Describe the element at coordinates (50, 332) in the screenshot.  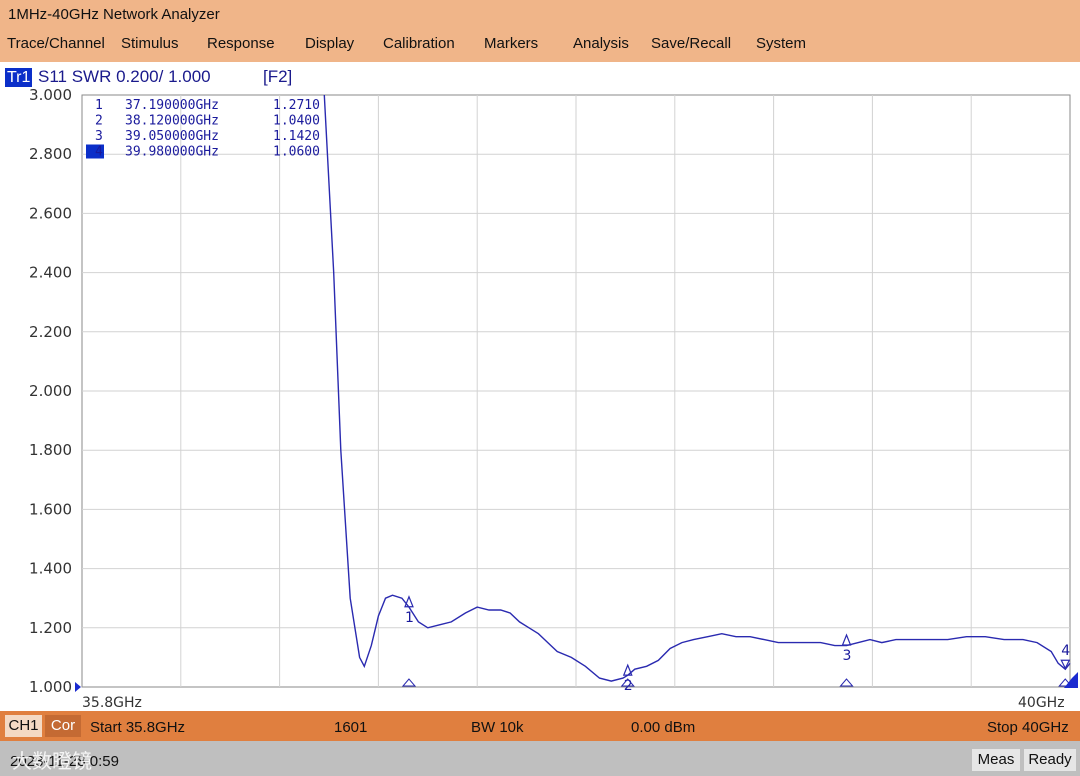
I see `y-tick-label: 2.200` at that location.